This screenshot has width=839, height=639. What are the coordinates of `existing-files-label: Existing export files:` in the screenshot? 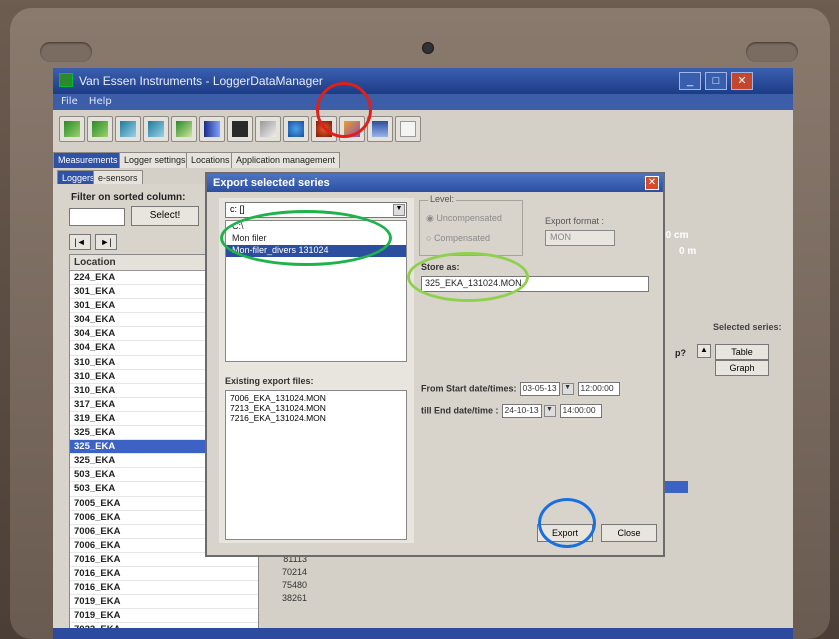 It's located at (269, 381).